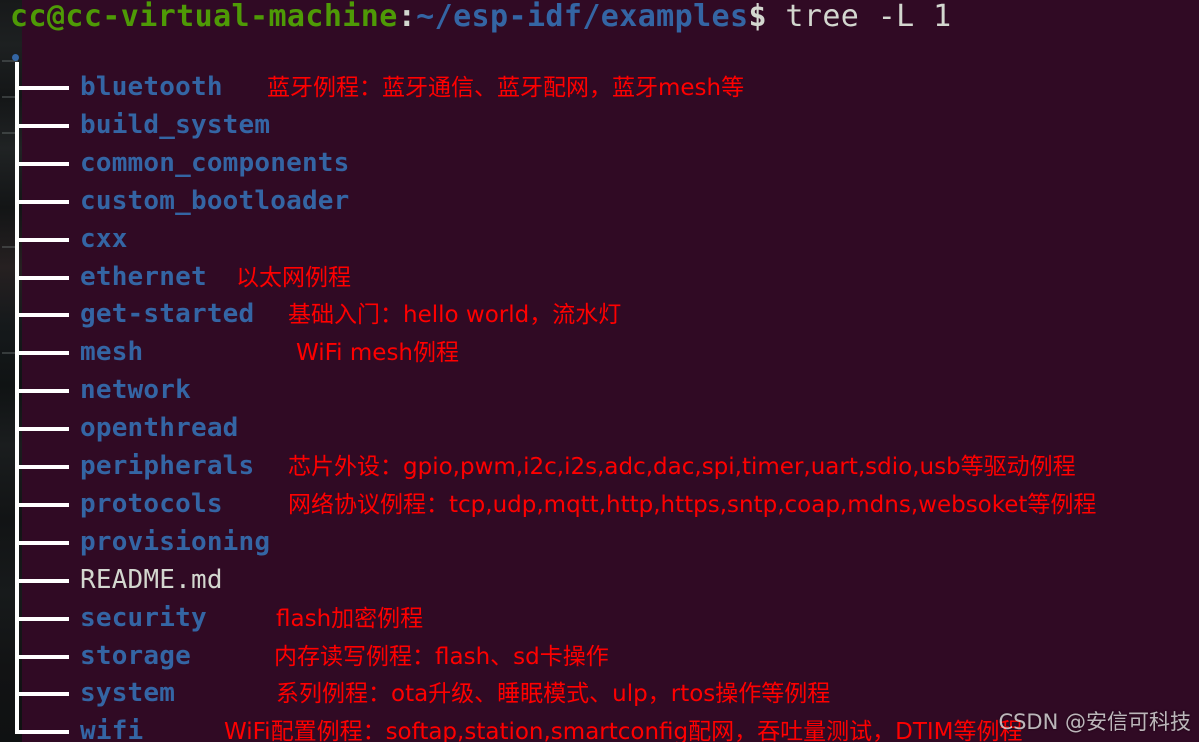  I want to click on annotation-text: 蓝牙例程：蓝牙通信、蓝牙配网，蓝牙mesh等, so click(506, 88).